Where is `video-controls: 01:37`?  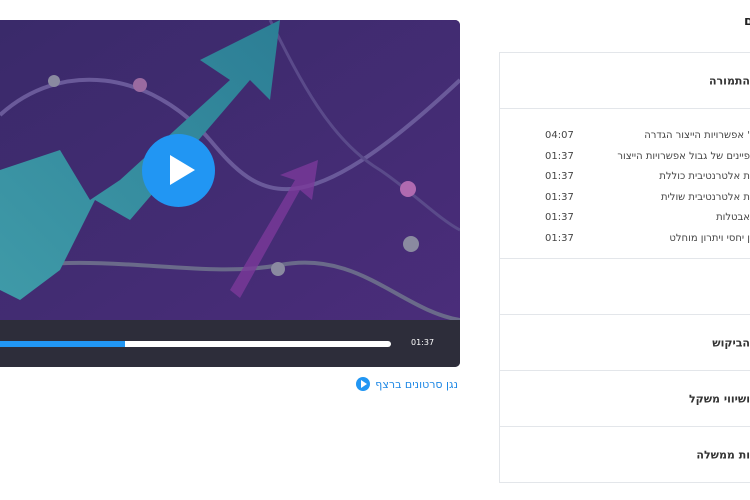 video-controls: 01:37 is located at coordinates (230, 343).